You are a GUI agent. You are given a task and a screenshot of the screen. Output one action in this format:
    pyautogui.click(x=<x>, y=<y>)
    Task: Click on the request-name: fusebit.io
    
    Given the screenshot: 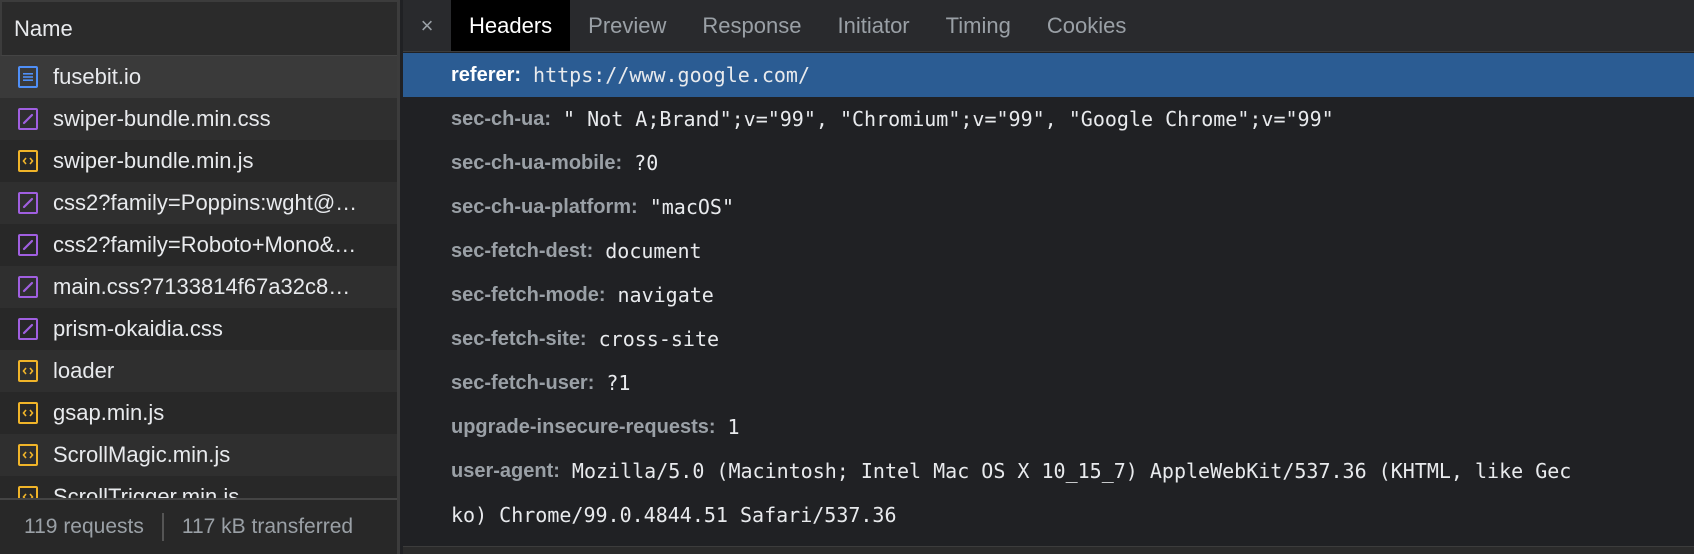 What is the action you would take?
    pyautogui.click(x=97, y=76)
    